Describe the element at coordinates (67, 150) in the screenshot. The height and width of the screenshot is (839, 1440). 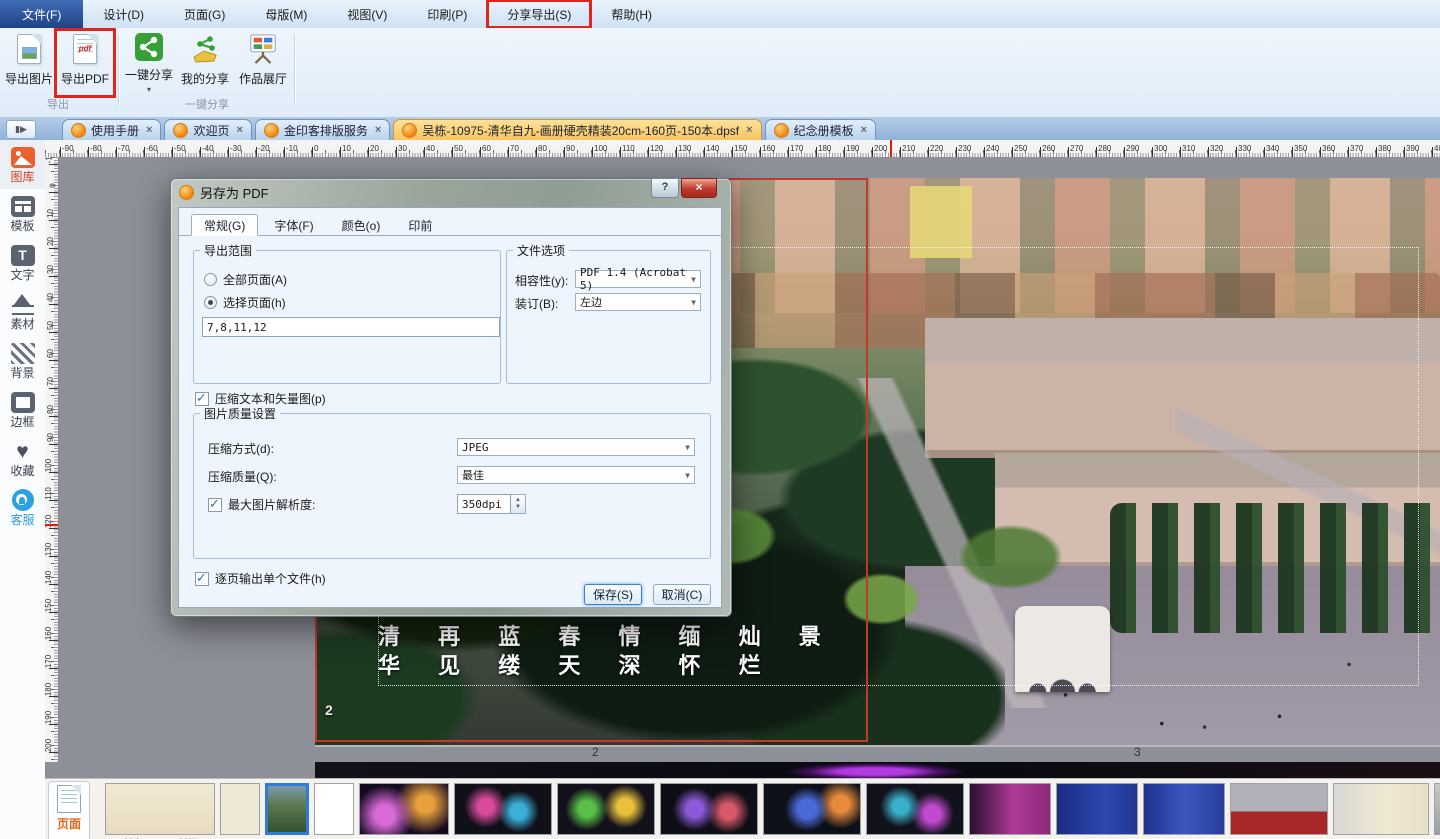
I see `ruler-tick: -90` at that location.